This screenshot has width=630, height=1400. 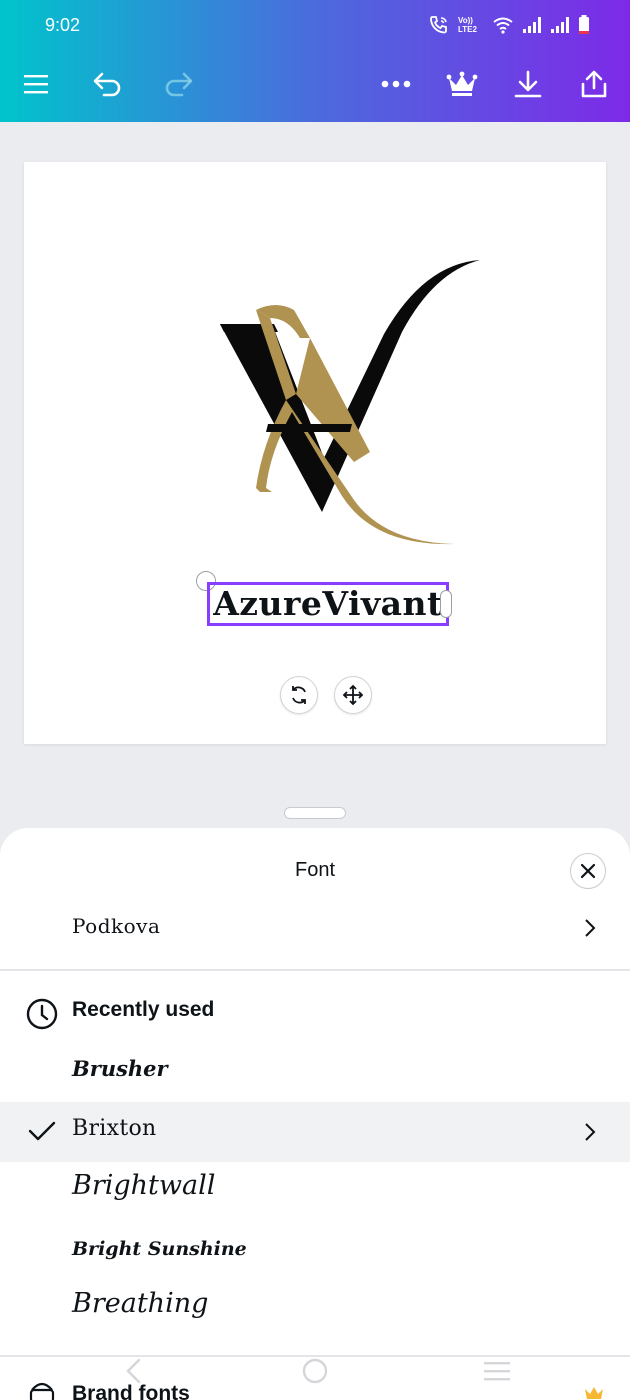 What do you see at coordinates (143, 1185) in the screenshot?
I see `font-option-brightwall: Brightwall` at bounding box center [143, 1185].